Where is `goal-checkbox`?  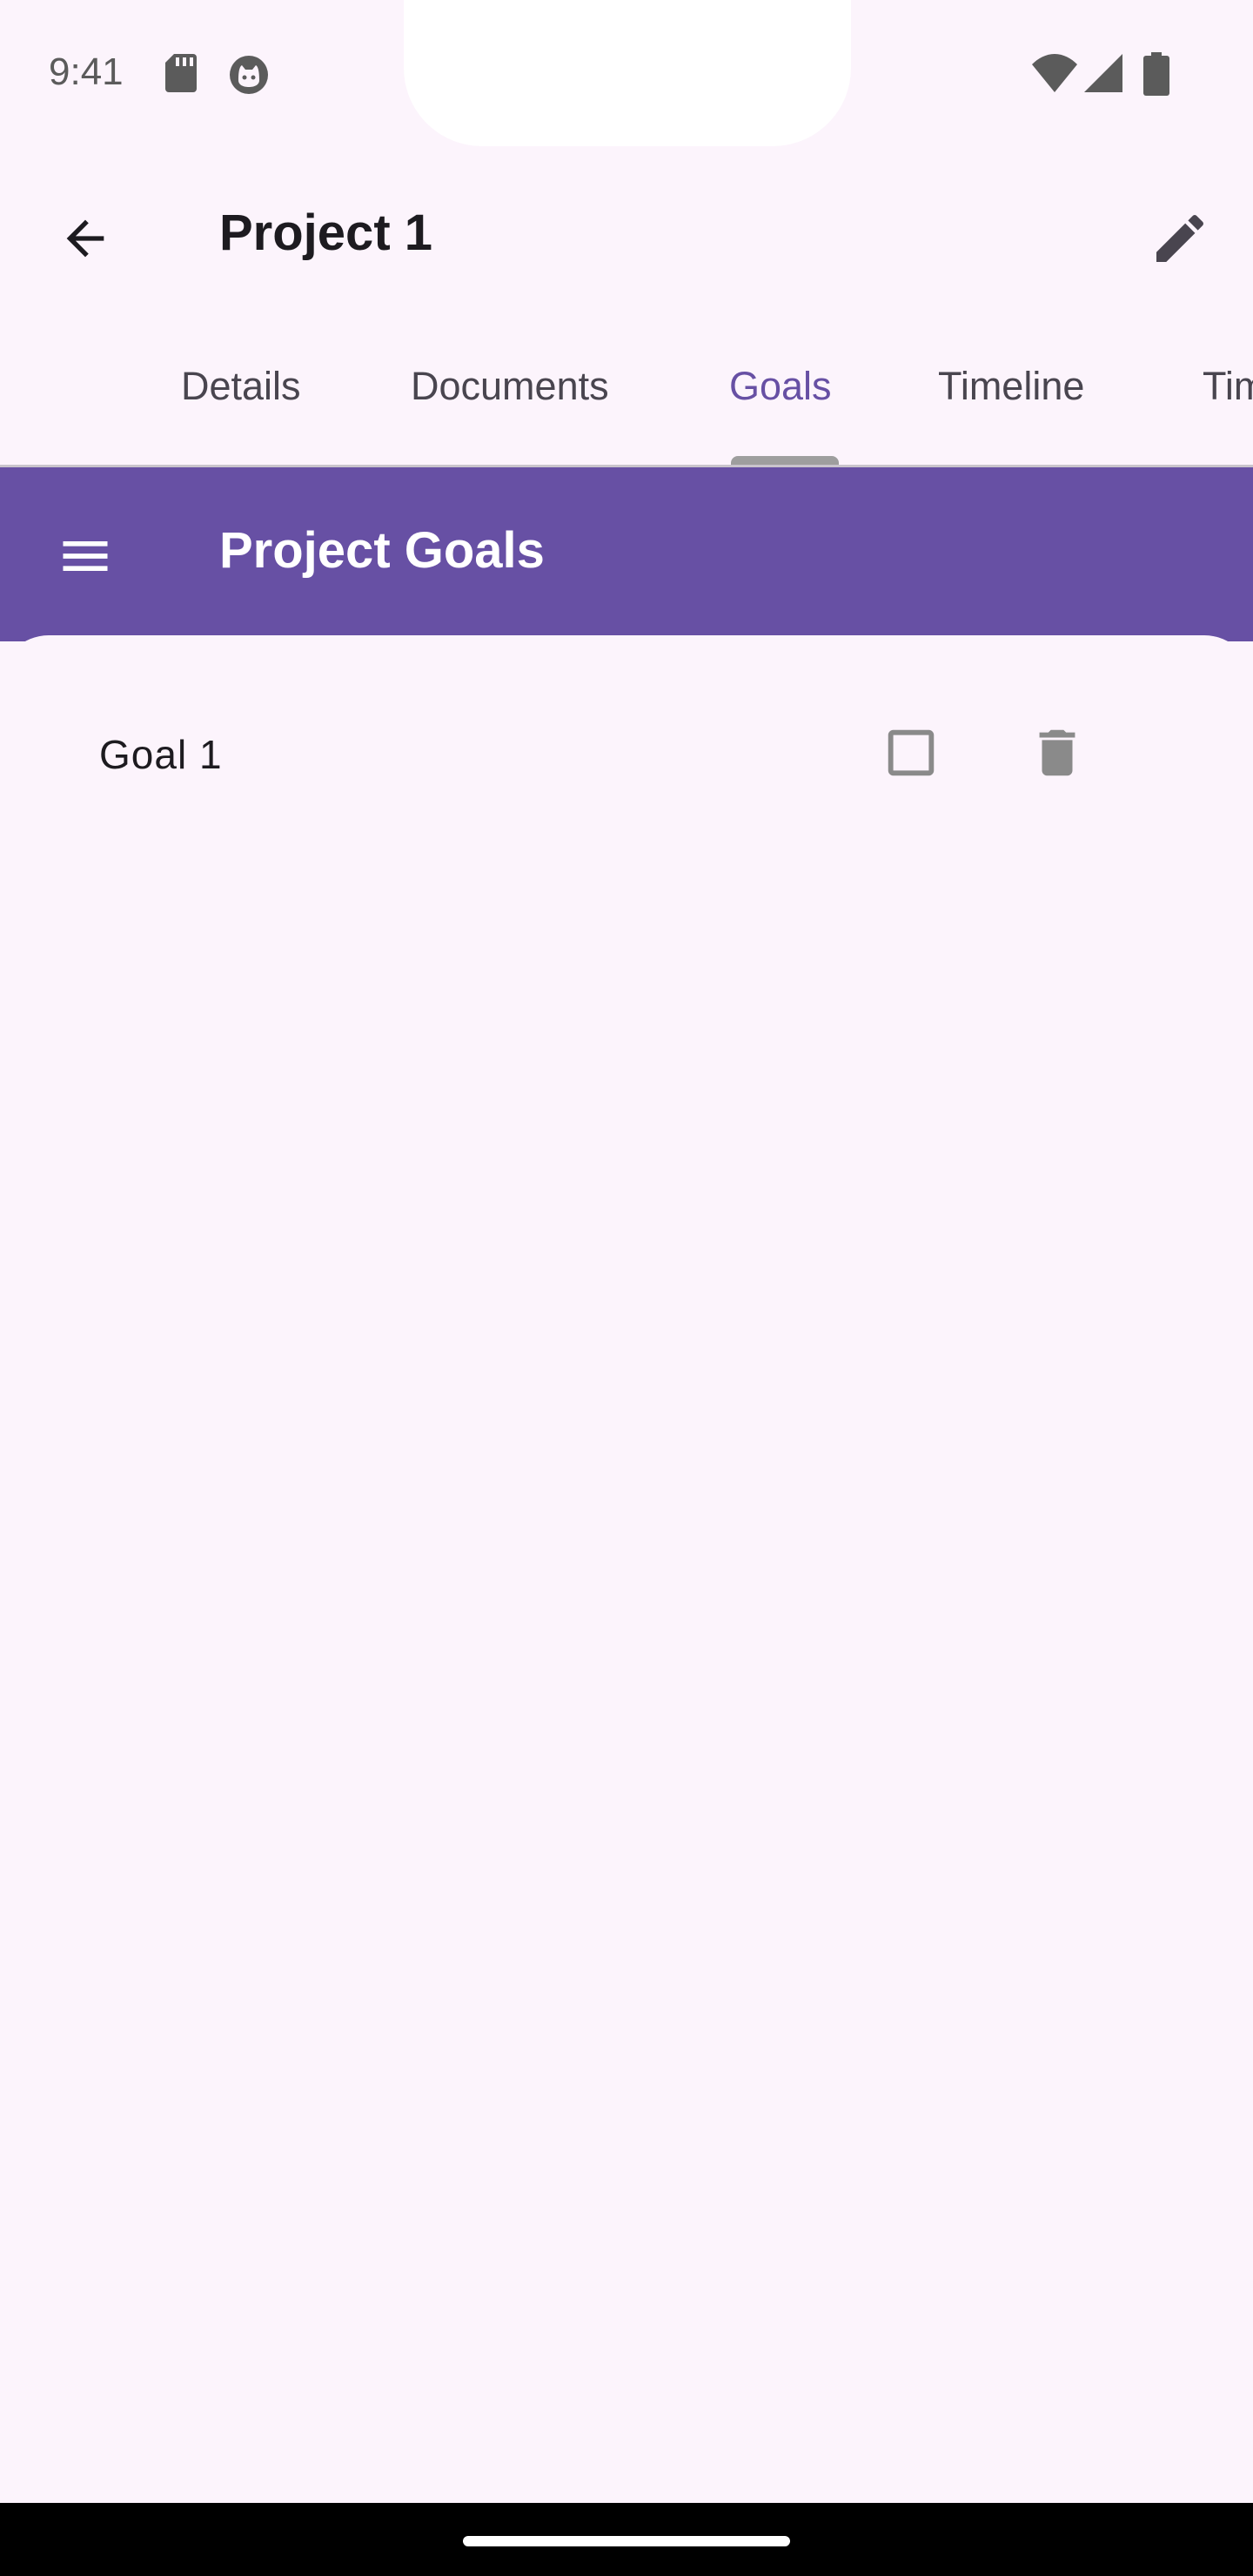 goal-checkbox is located at coordinates (911, 752).